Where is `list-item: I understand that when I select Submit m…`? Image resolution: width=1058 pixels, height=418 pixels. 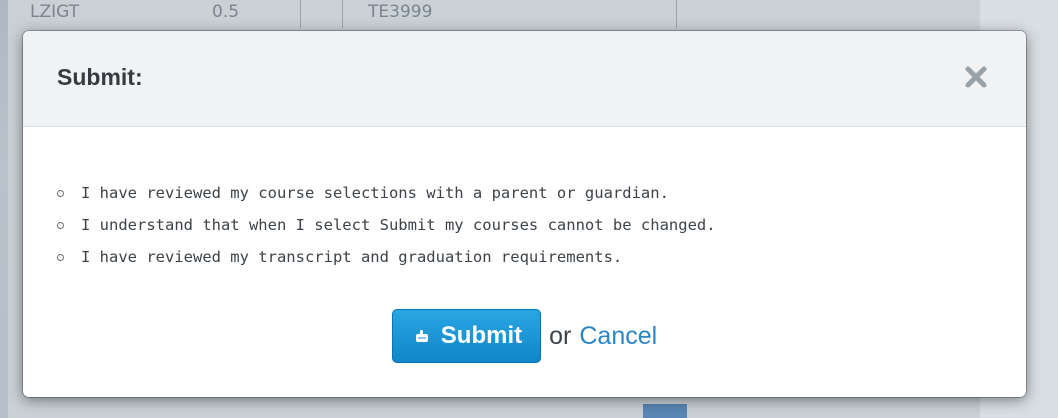 list-item: I understand that when I select Submit m… is located at coordinates (386, 225).